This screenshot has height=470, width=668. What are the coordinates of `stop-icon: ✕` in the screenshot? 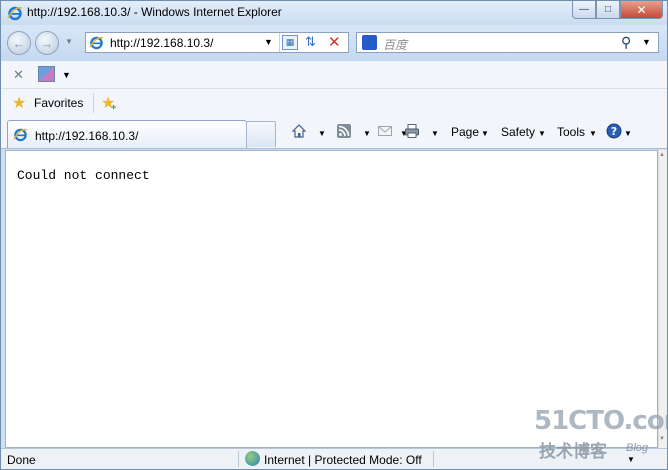 It's located at (334, 42).